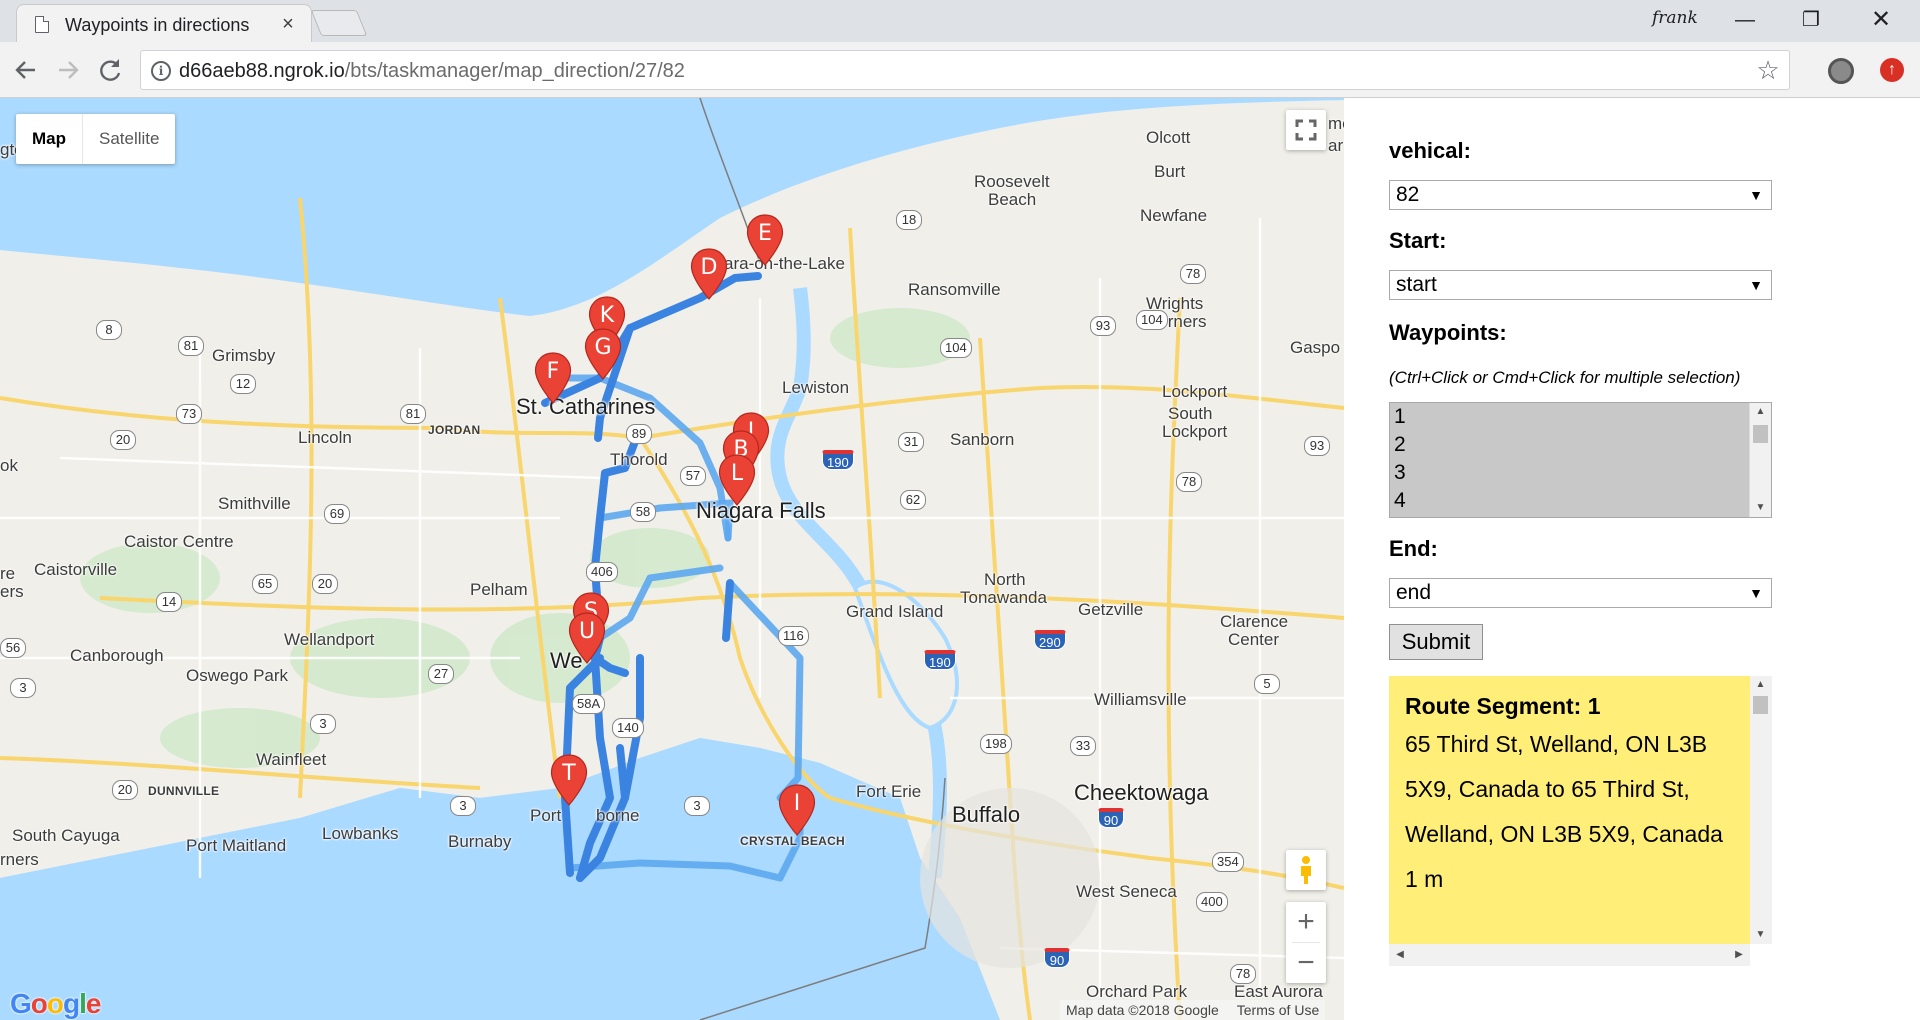 This screenshot has width=1920, height=1020. Describe the element at coordinates (337, 514) in the screenshot. I see `road-shield: 69` at that location.